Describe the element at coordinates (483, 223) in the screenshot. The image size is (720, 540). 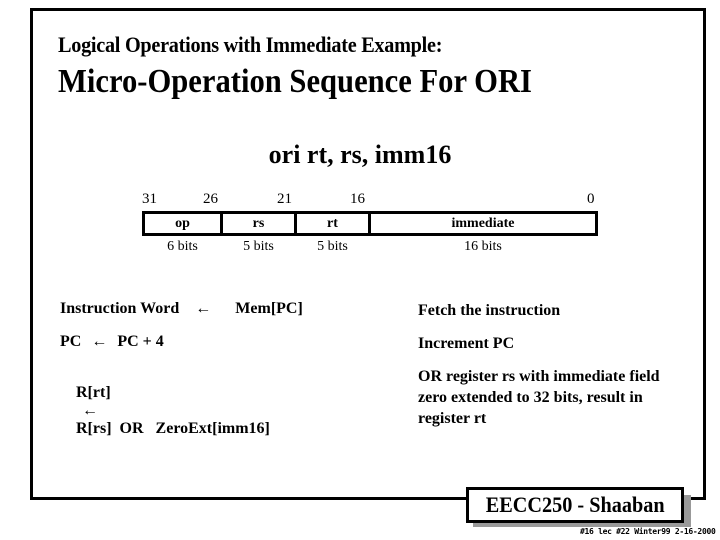
I see `field-immediate: immediate` at that location.